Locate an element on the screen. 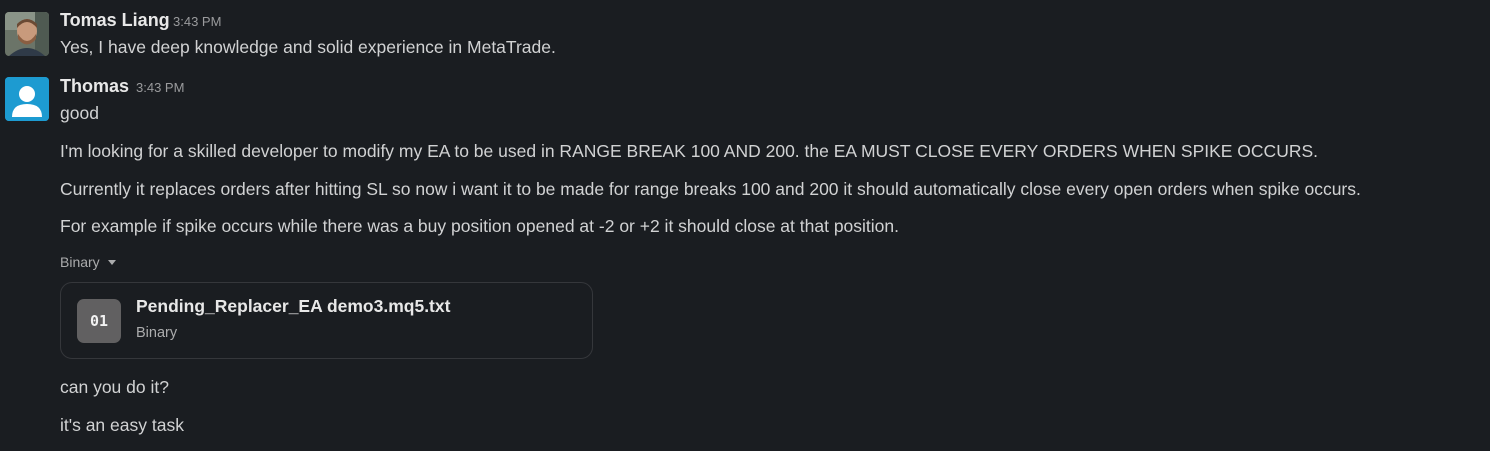  sender-name: Thomas is located at coordinates (94, 86).